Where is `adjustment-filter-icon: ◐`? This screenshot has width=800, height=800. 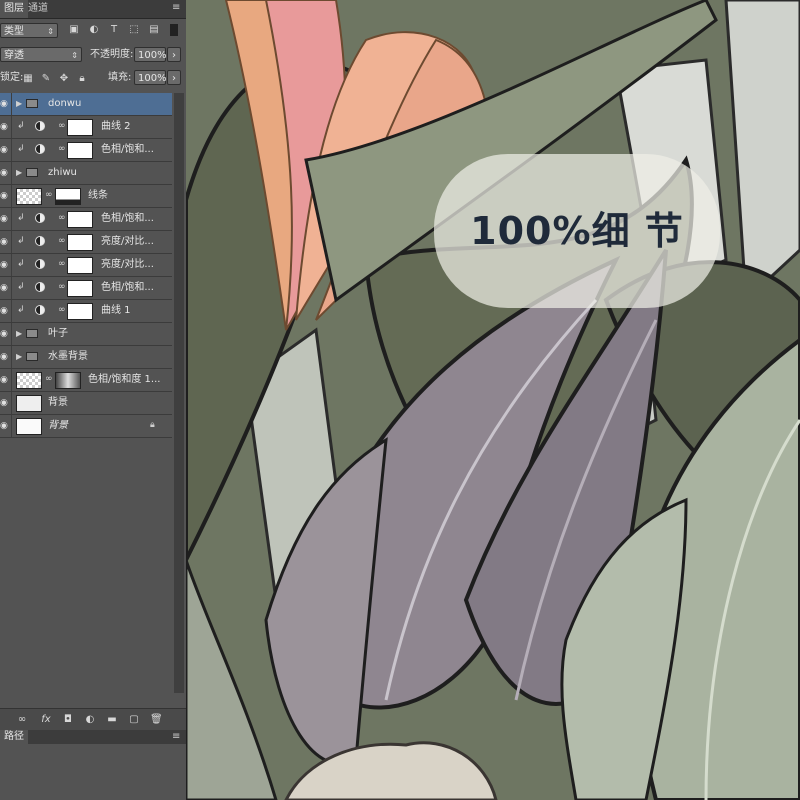 adjustment-filter-icon: ◐ is located at coordinates (94, 30).